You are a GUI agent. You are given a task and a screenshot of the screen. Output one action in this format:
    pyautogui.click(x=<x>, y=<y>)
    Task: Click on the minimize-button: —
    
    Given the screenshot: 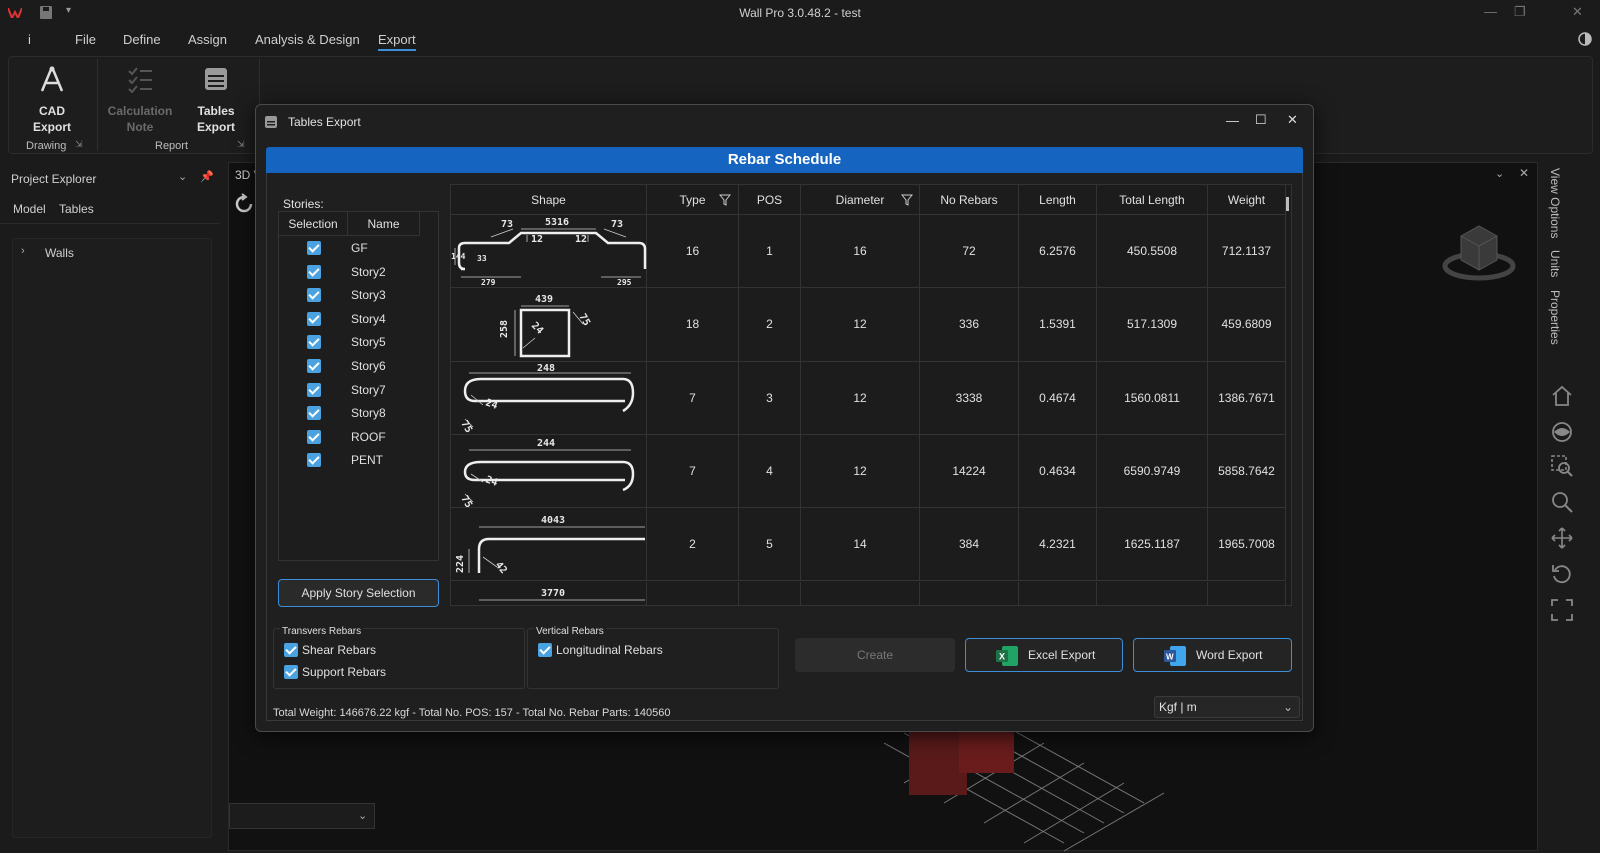 What is the action you would take?
    pyautogui.click(x=1490, y=11)
    